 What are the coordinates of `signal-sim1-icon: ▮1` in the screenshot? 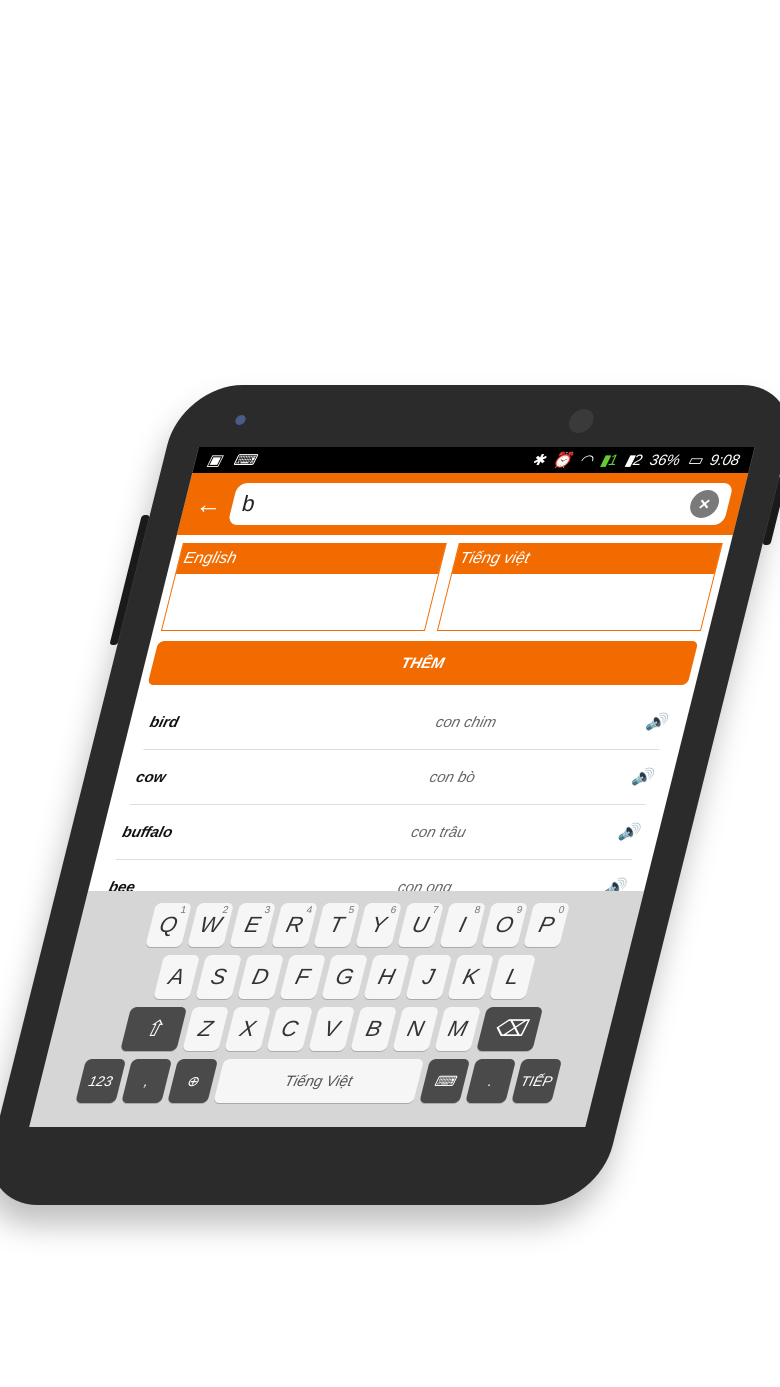 It's located at (609, 460).